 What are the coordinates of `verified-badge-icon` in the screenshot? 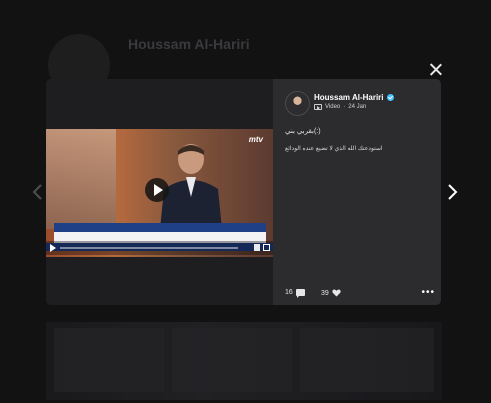 It's located at (390, 97).